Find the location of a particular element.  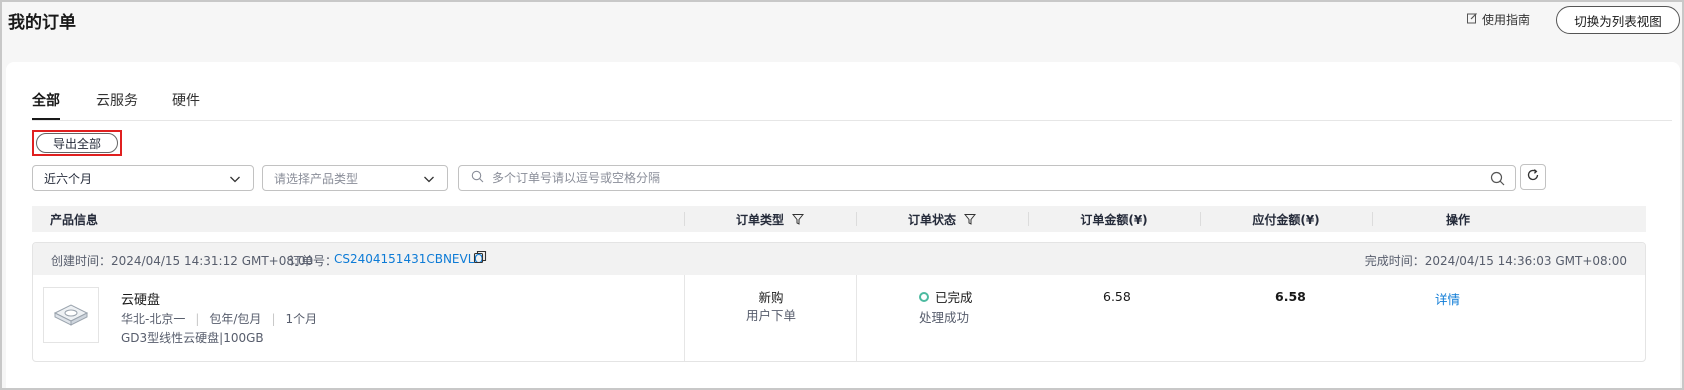

export-highlight-frame: 导出全部 is located at coordinates (77, 143).